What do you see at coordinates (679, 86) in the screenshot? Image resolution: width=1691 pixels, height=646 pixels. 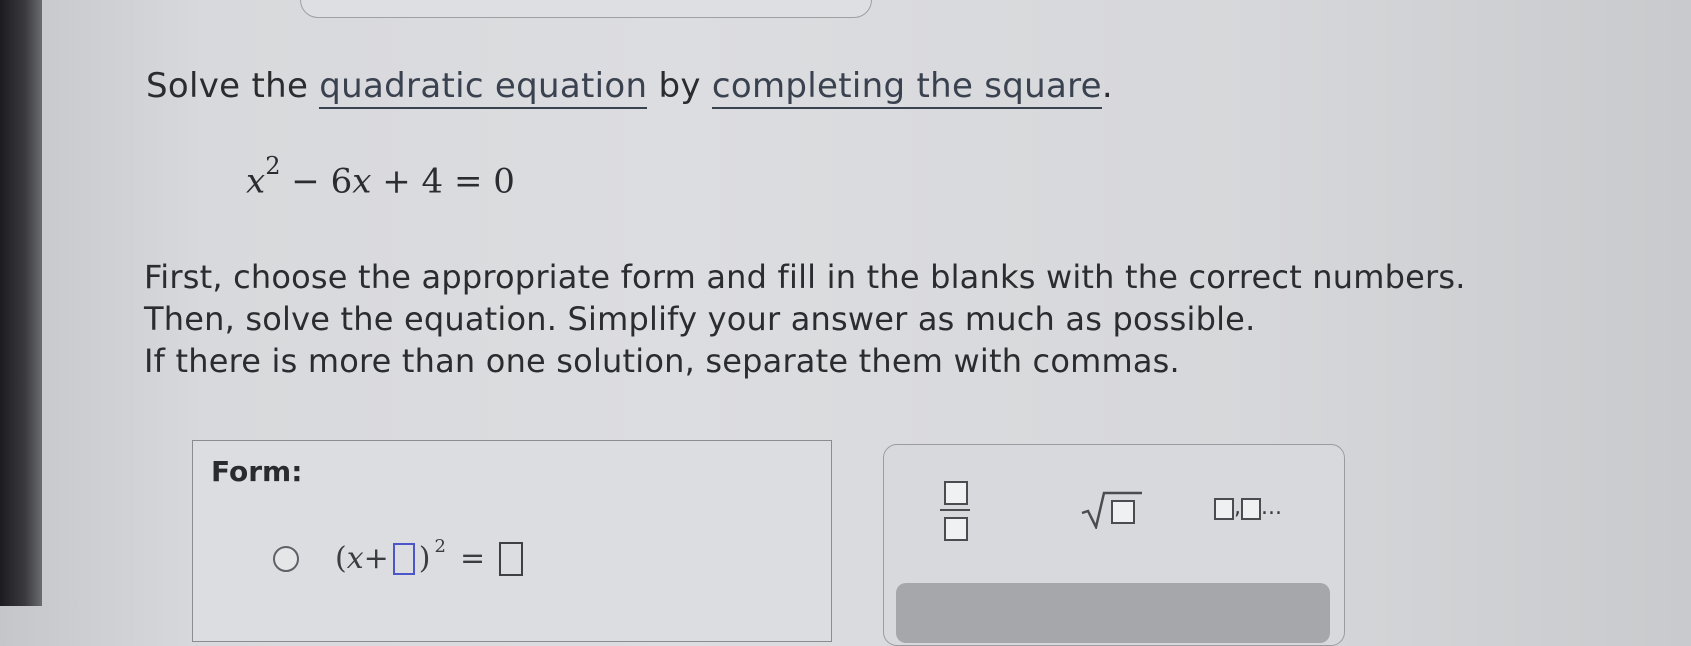 I see `prompt-text: by` at bounding box center [679, 86].